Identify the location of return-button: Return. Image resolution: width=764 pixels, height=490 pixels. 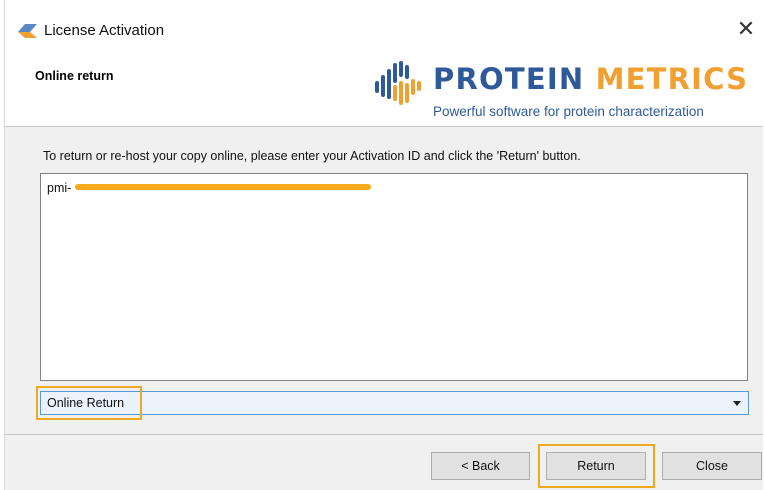
(596, 466).